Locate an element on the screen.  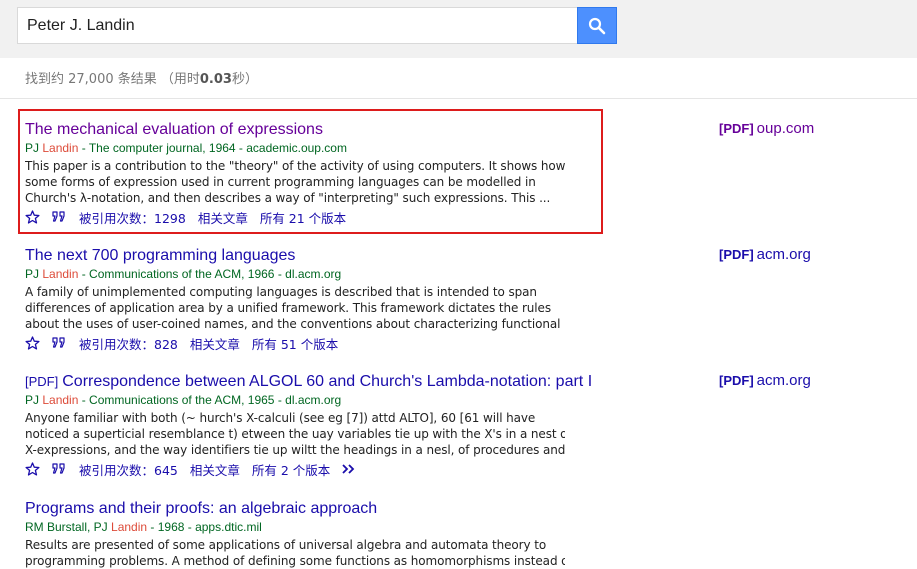
stats-prefix: 找到约 27,000 条结果 （用时 is located at coordinates (112, 79).